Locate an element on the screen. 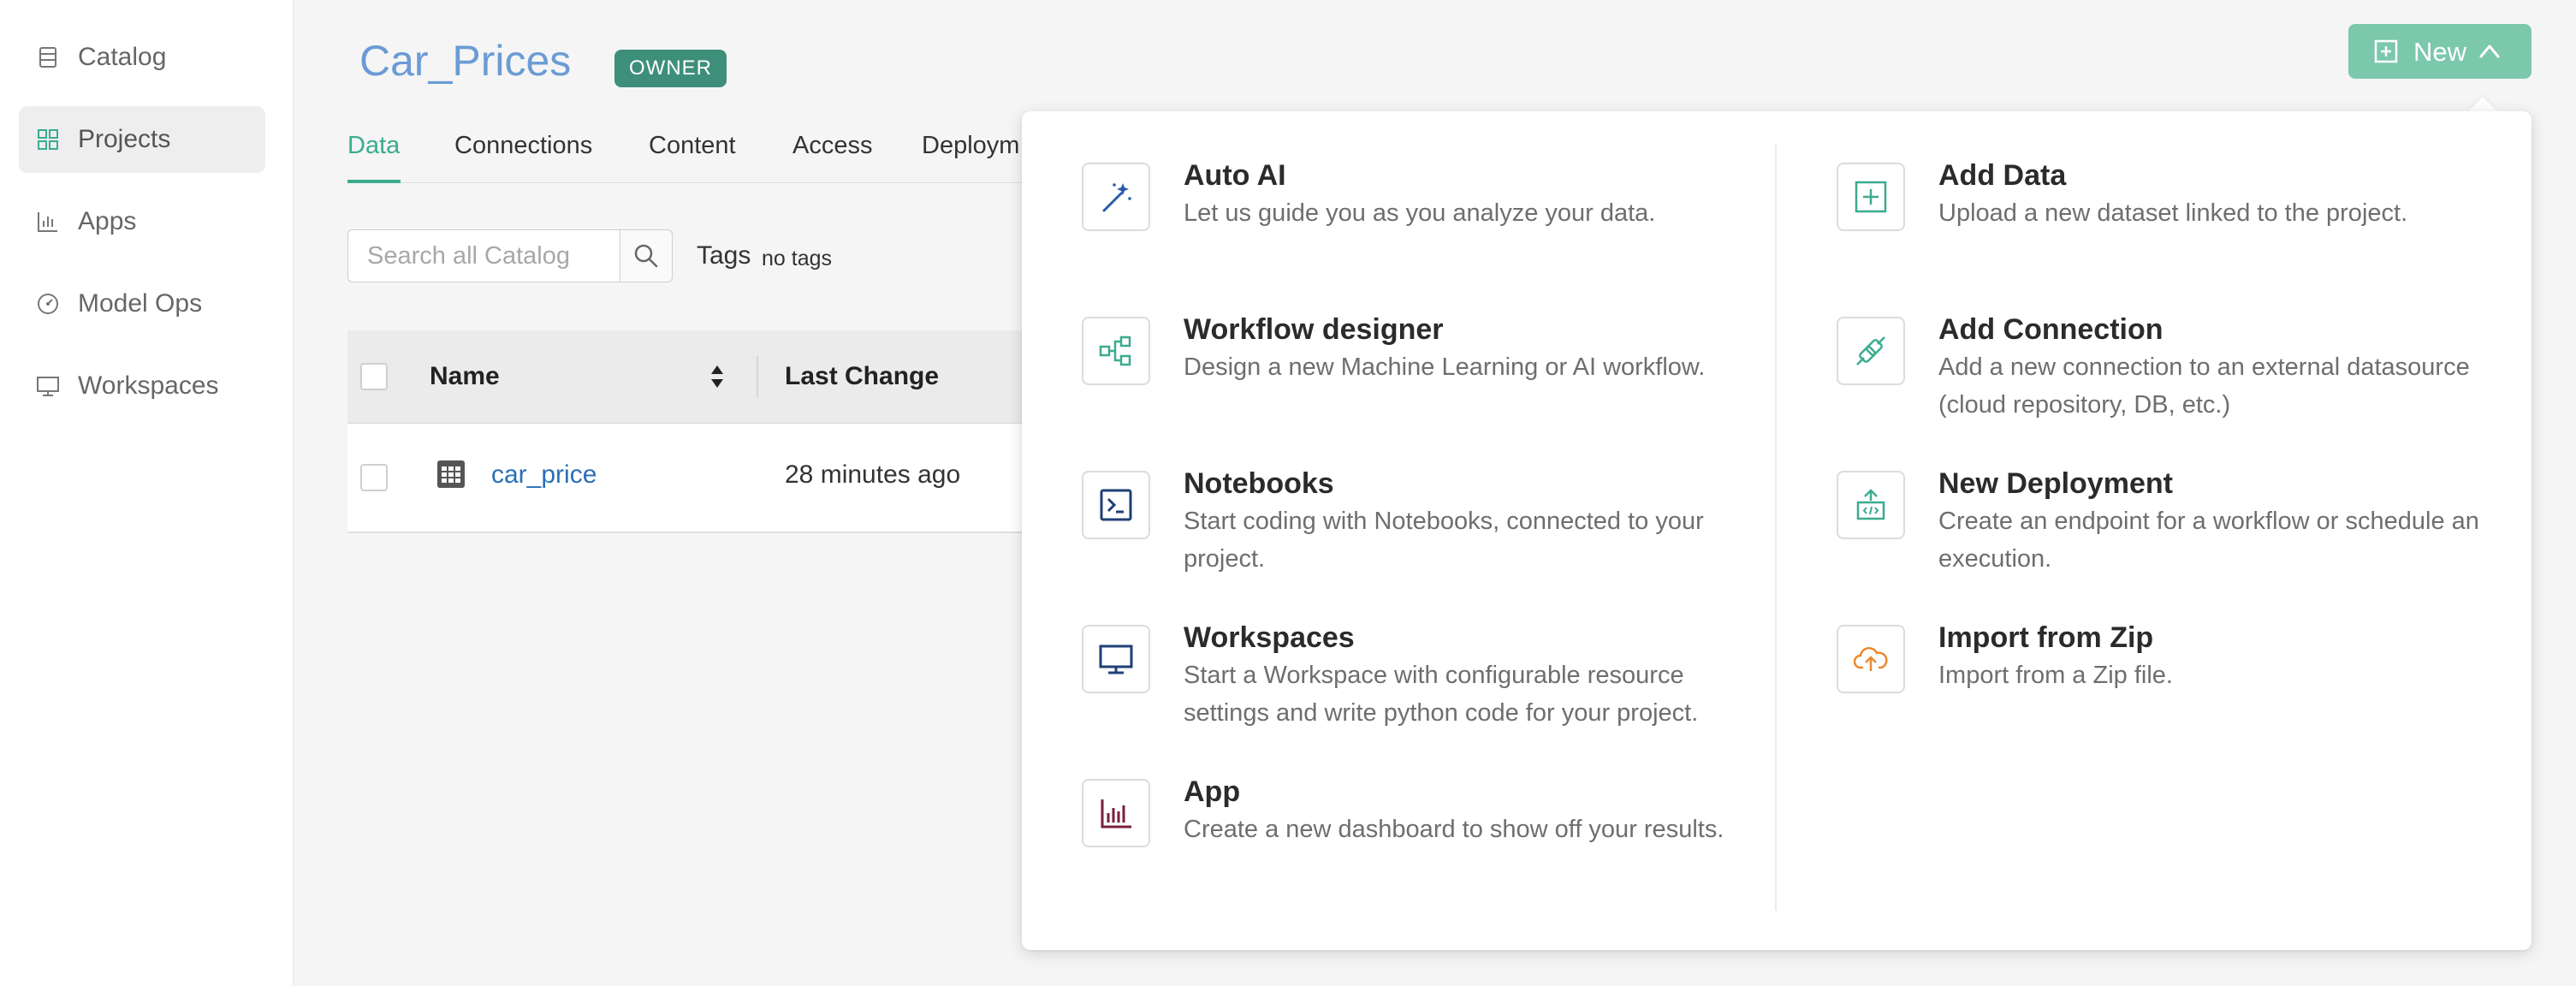  magic-wand-icon is located at coordinates (1116, 197).